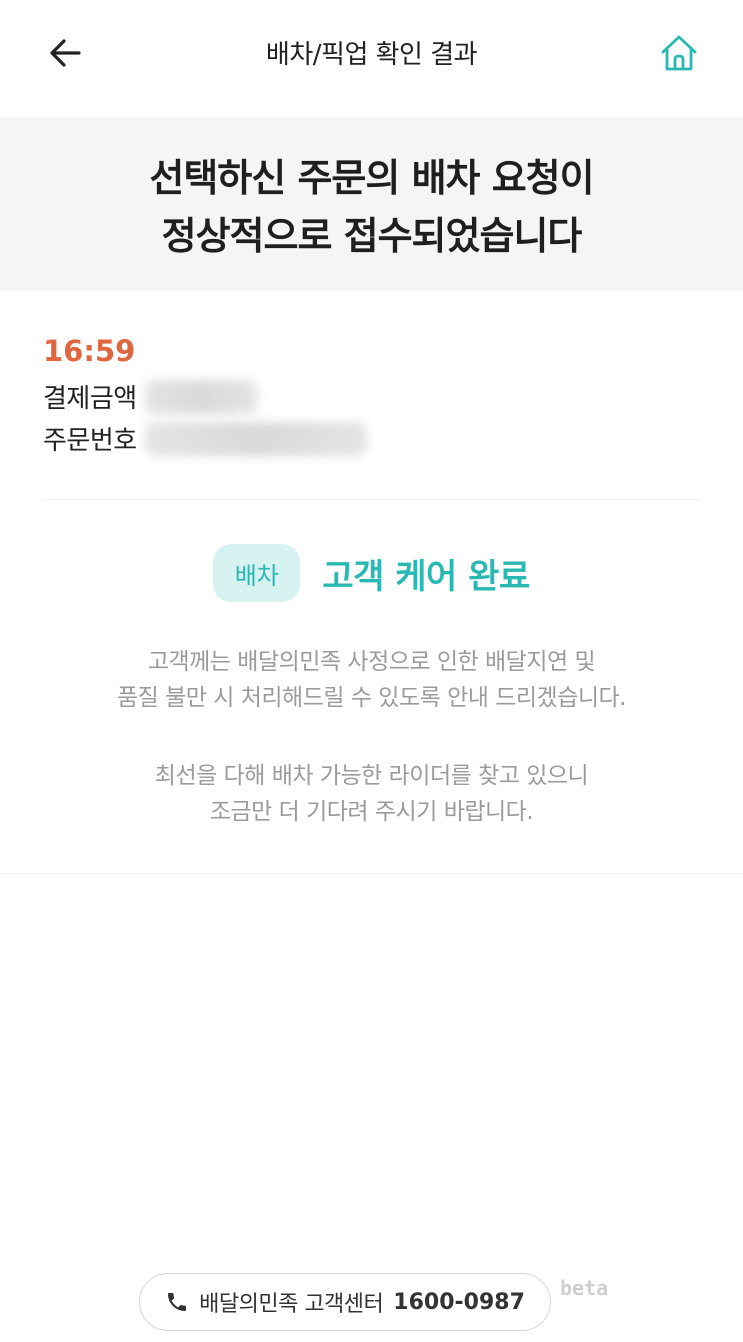 The image size is (743, 1342). Describe the element at coordinates (371, 55) in the screenshot. I see `page-title: 배차/픽업 확인 결과` at that location.